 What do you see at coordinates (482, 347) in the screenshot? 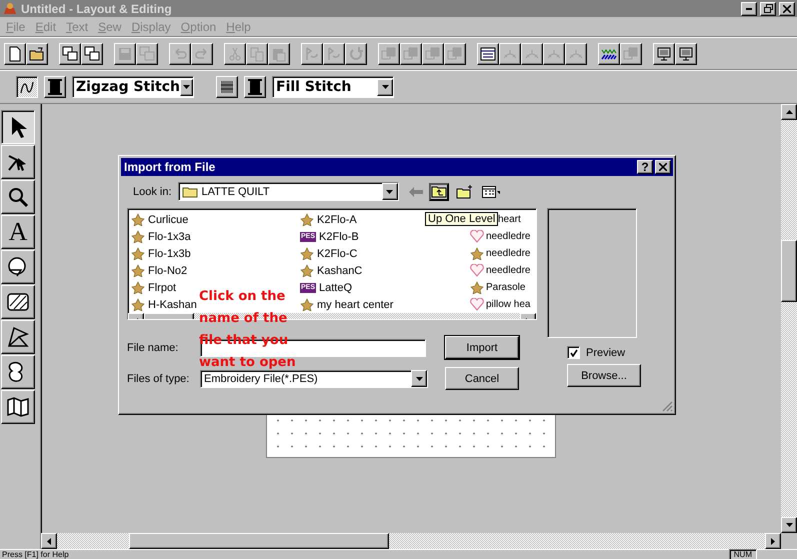
I see `import-button: Import` at bounding box center [482, 347].